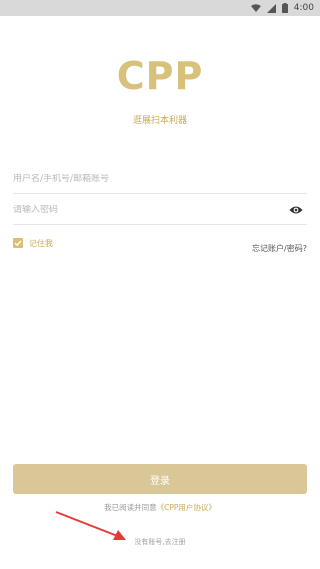  I want to click on remember-me-row: 记住我, so click(33, 243).